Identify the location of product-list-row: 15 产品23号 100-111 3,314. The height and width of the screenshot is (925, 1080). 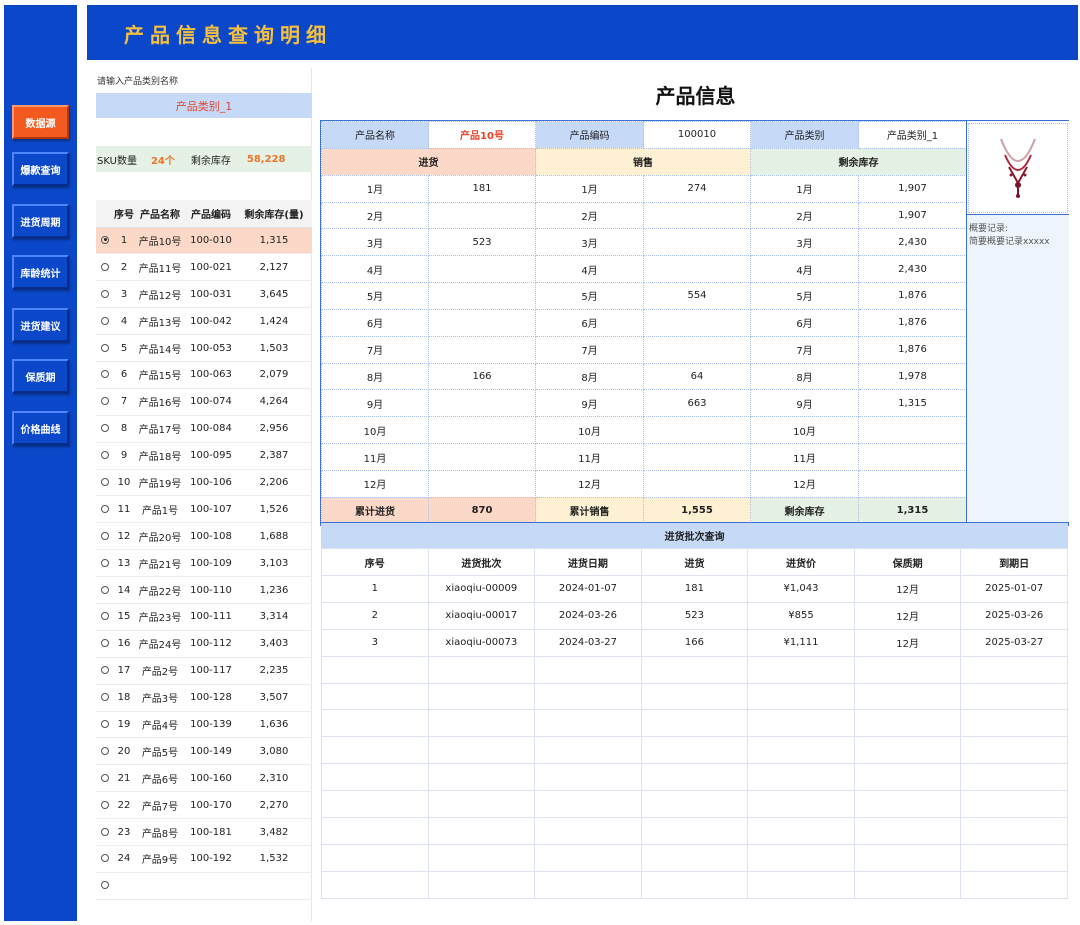
(204, 617).